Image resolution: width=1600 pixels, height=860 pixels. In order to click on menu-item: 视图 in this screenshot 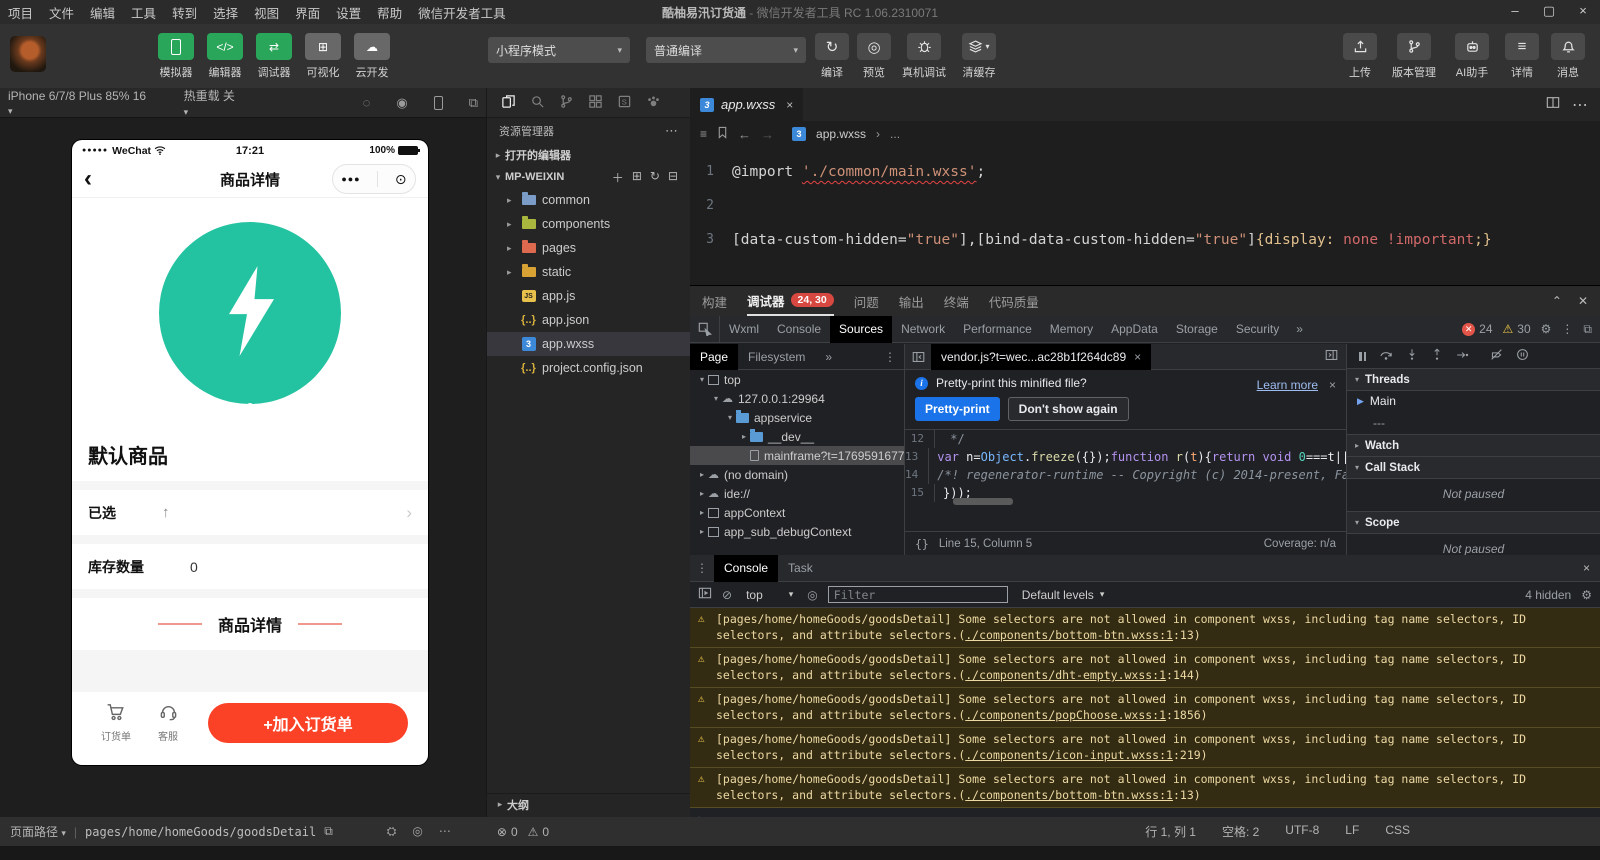, I will do `click(266, 14)`.